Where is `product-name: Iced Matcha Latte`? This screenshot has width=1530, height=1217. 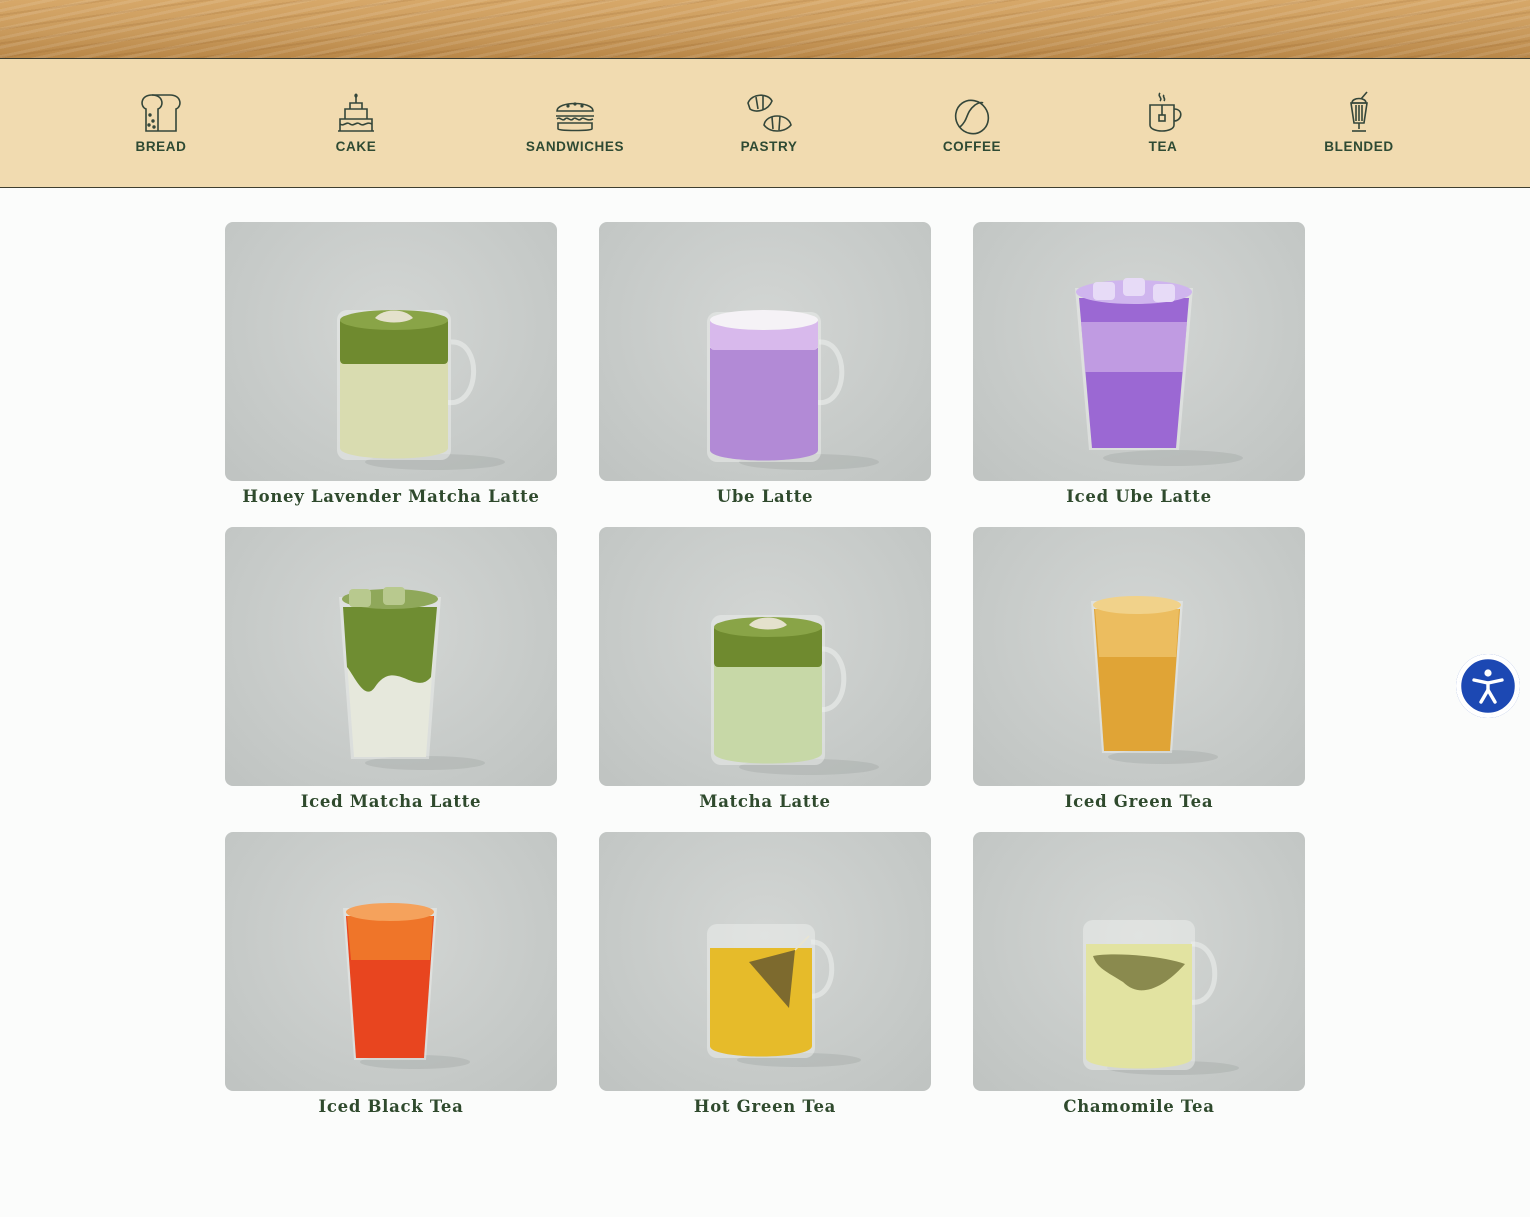 product-name: Iced Matcha Latte is located at coordinates (391, 801).